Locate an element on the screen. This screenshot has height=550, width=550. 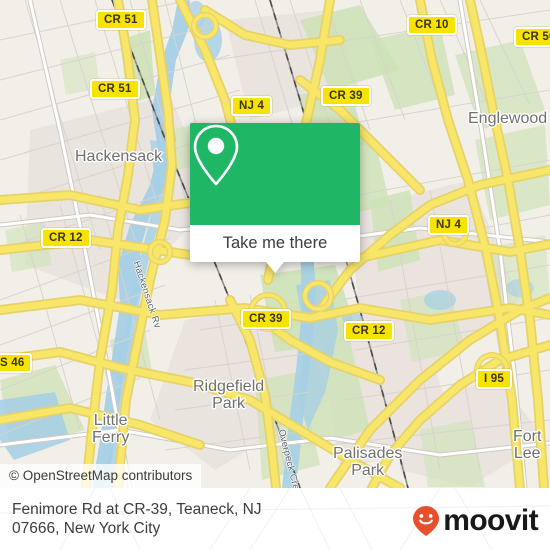
take-me-there-button: Take me there is located at coordinates (275, 243).